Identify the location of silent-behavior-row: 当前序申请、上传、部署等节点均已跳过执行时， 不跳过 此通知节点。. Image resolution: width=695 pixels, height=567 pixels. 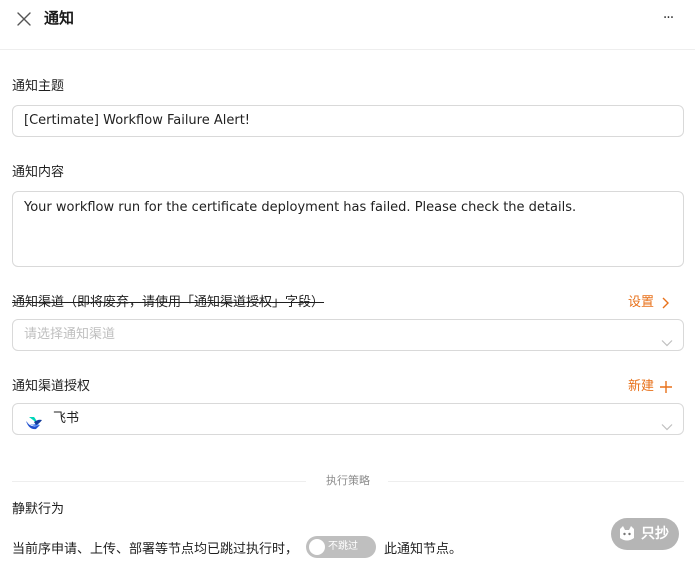
(237, 547).